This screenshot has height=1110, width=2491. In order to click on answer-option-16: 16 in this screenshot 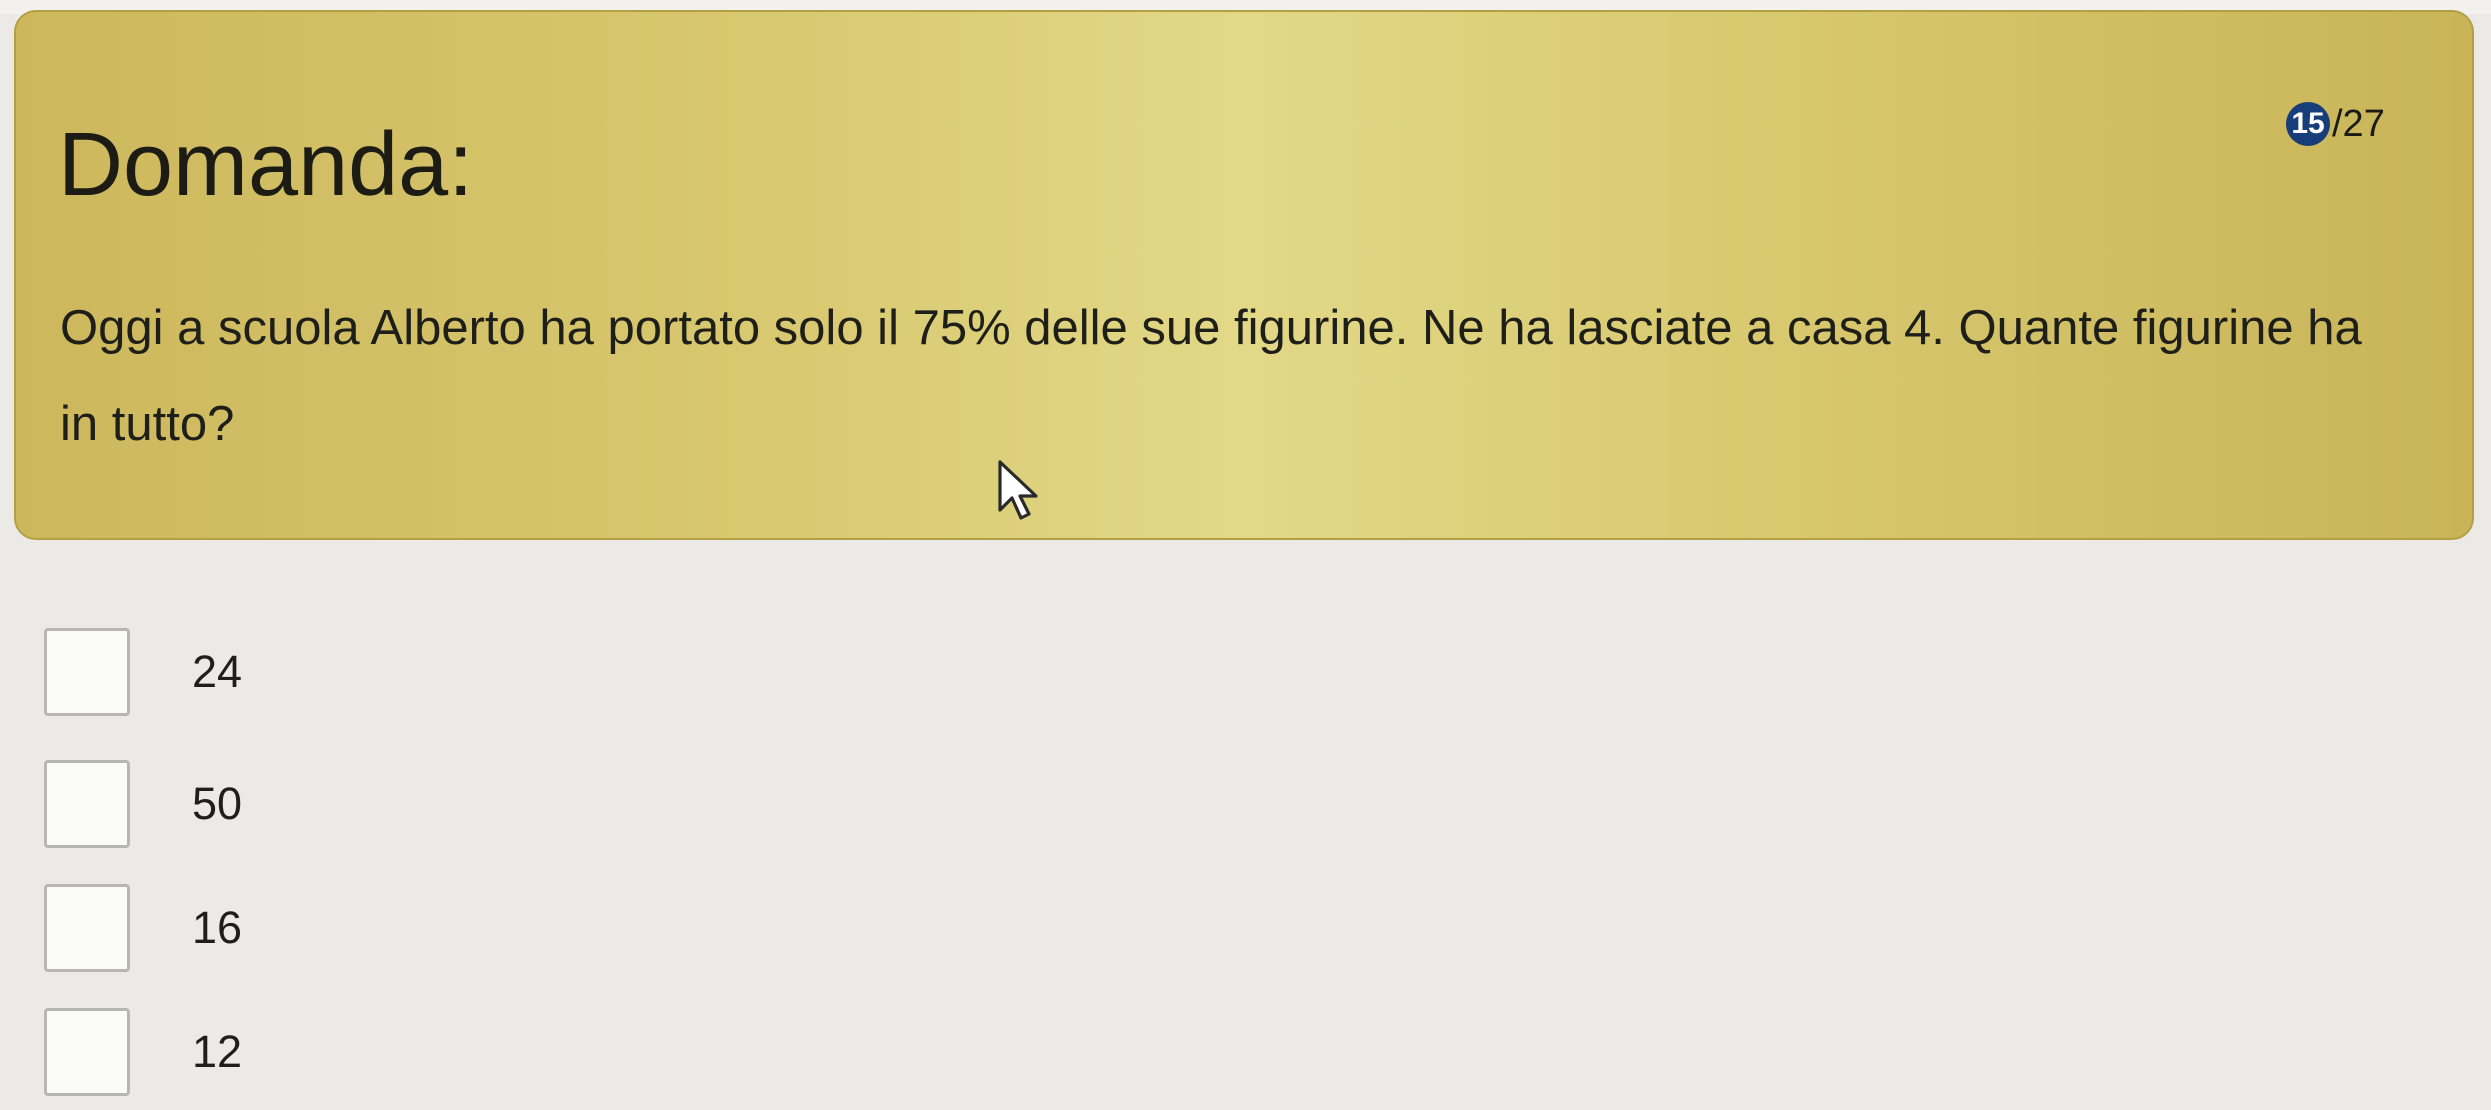, I will do `click(143, 928)`.